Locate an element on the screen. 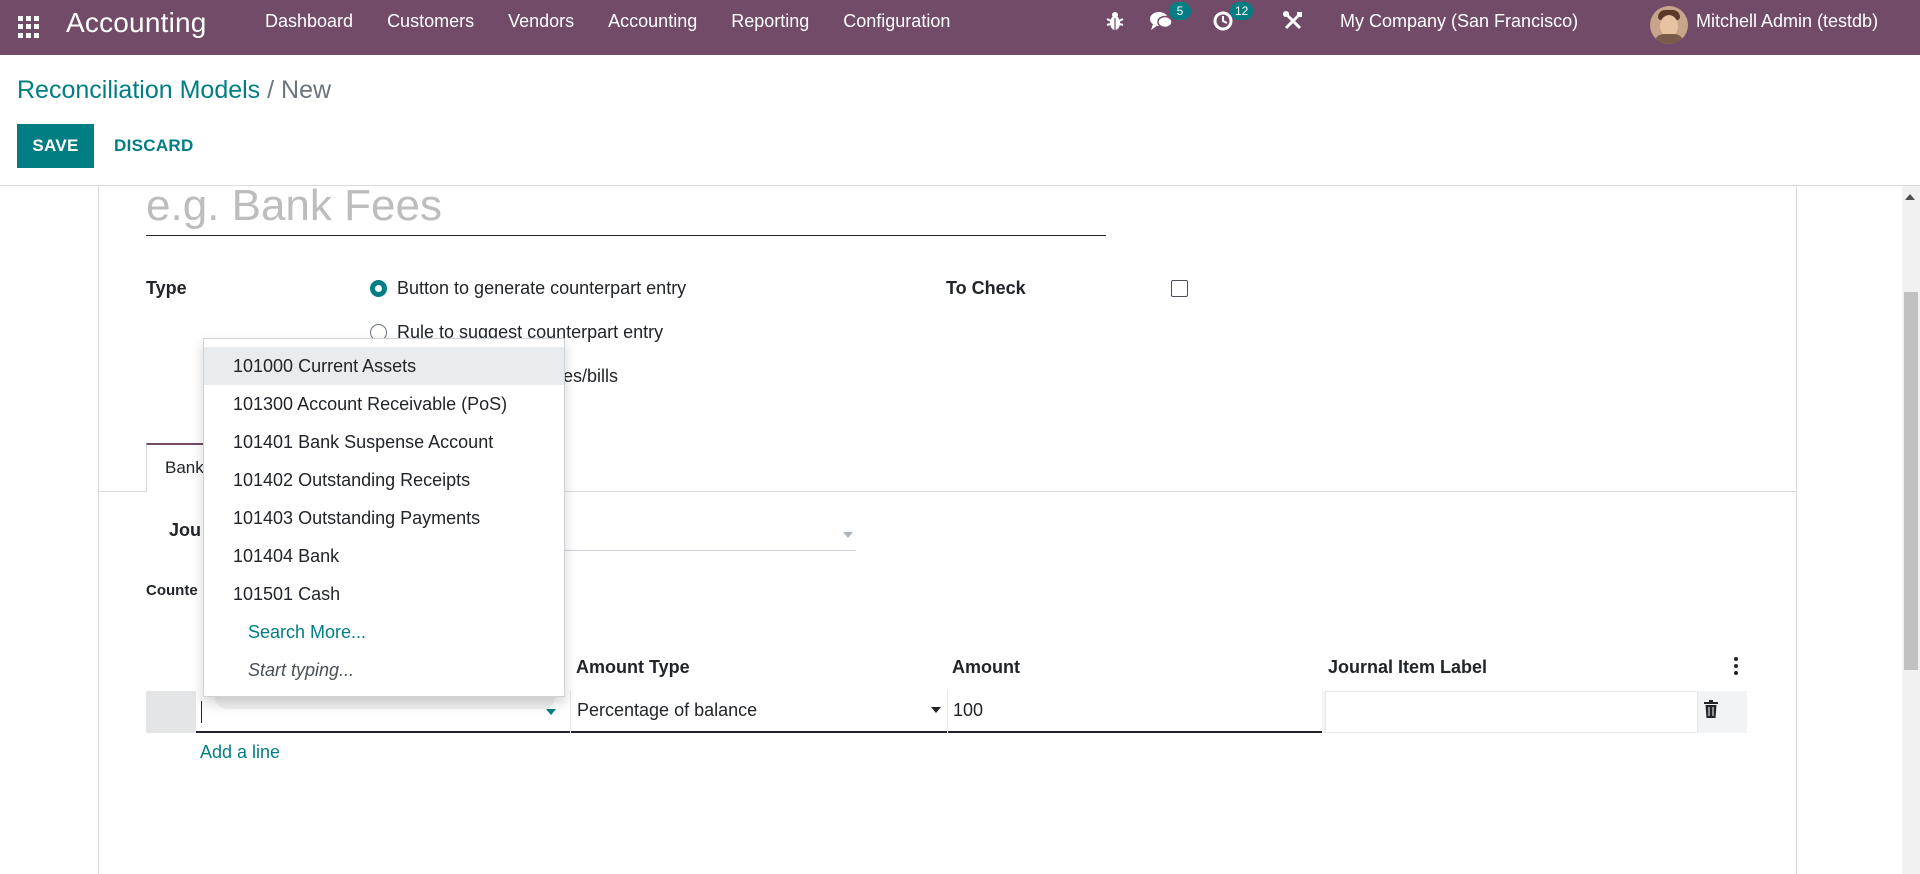  optional-columns-icon is located at coordinates (1736, 667).